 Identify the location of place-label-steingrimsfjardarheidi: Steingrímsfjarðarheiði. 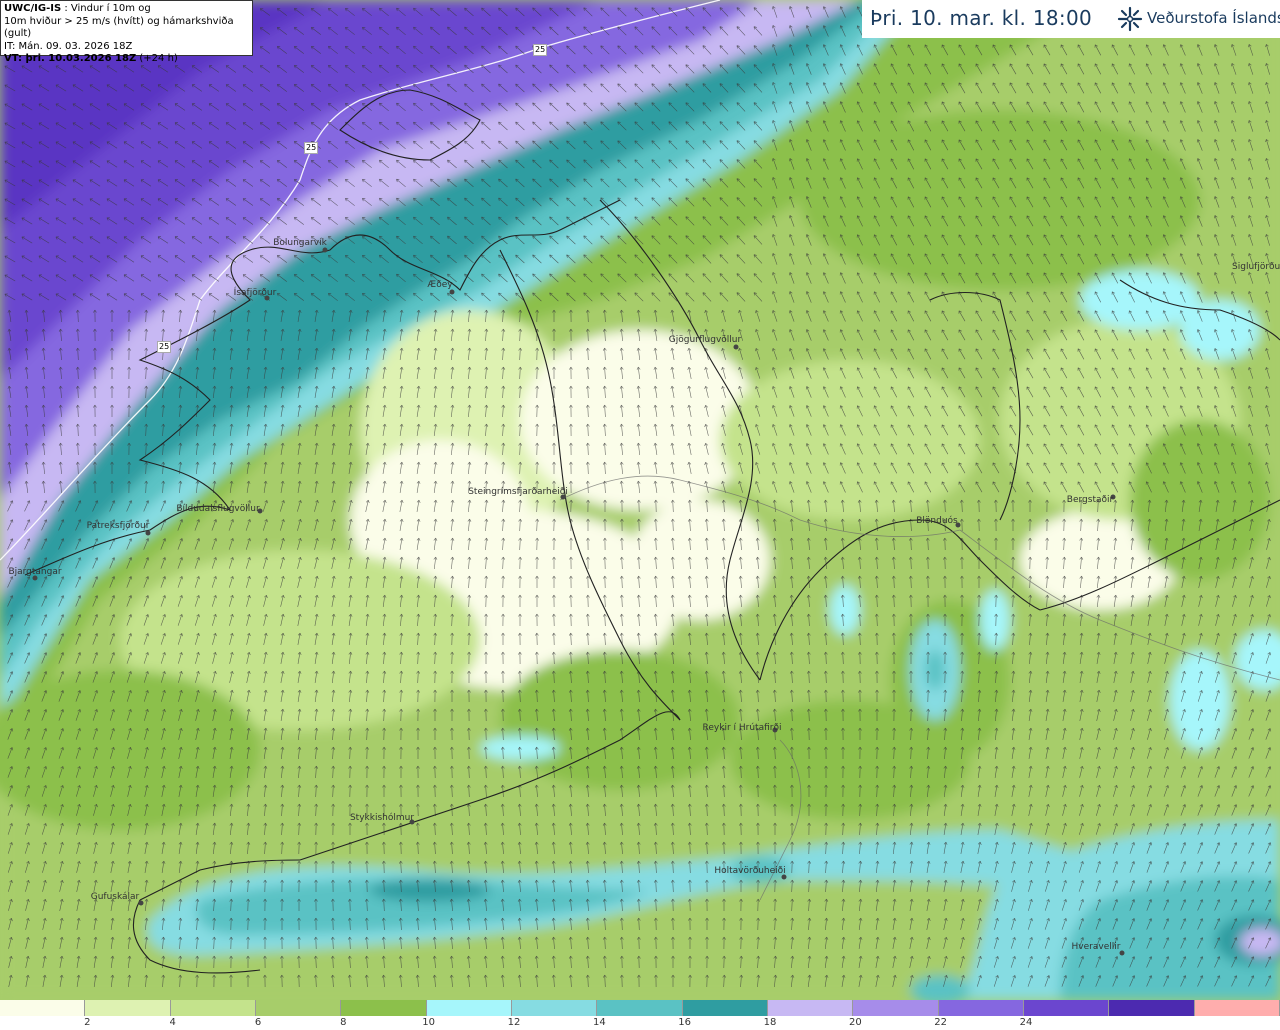
(518, 492).